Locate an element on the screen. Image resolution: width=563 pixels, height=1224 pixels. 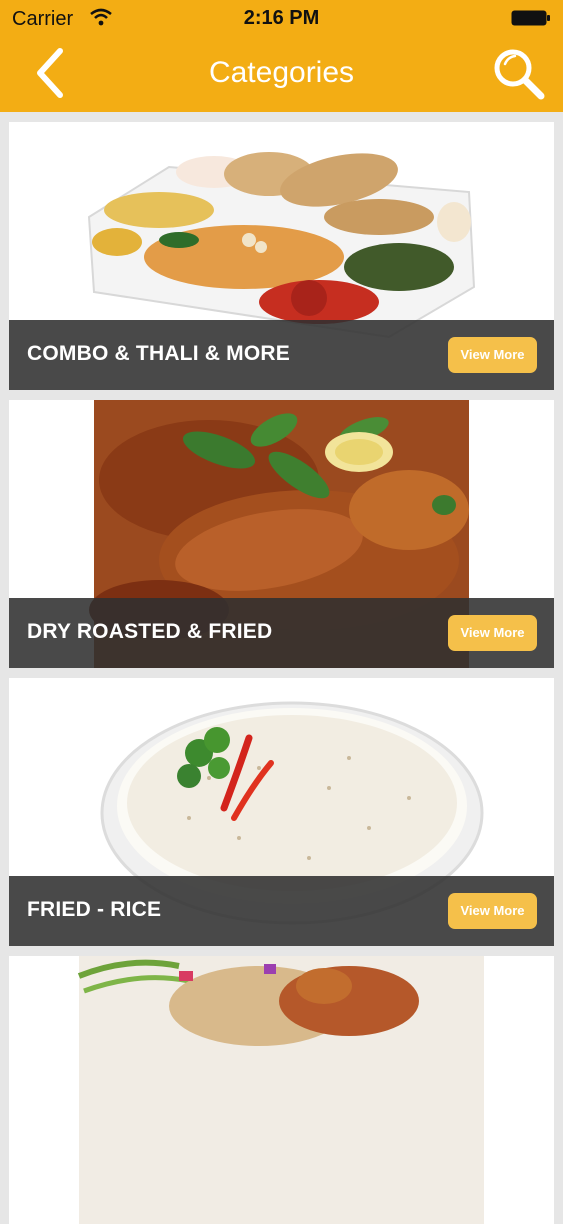
nav-bar: Categories is located at coordinates (281, 75).